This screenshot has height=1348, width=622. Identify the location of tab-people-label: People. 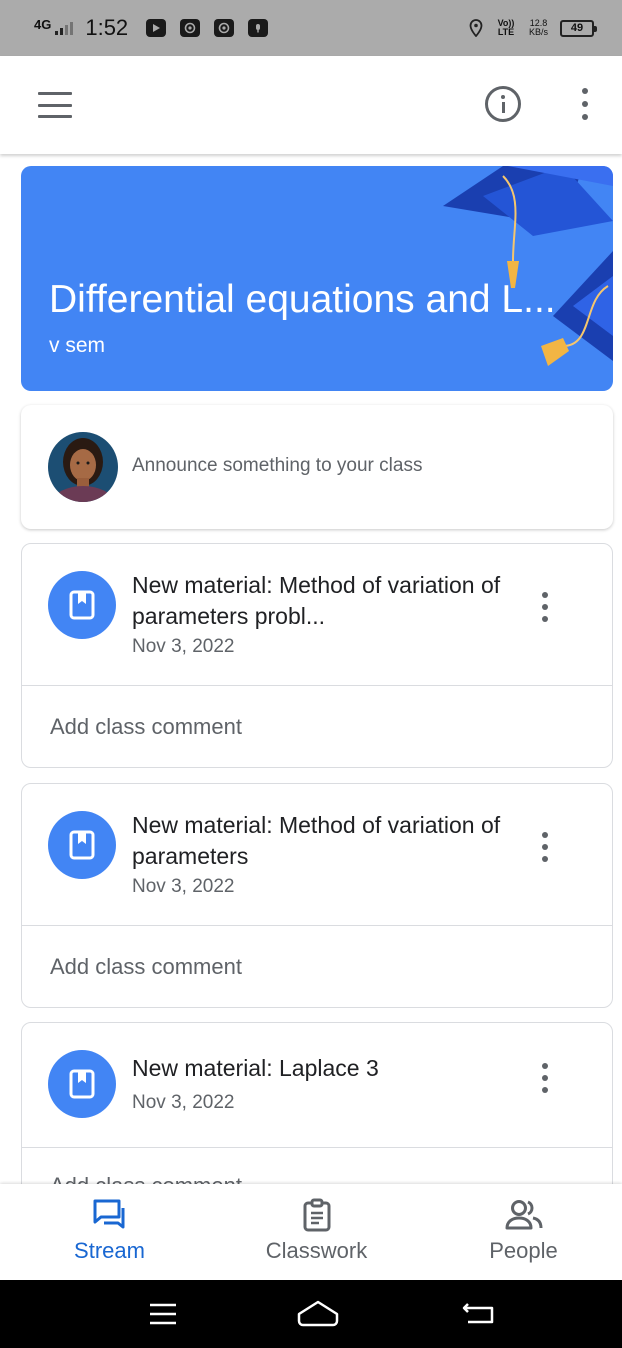
(523, 1250).